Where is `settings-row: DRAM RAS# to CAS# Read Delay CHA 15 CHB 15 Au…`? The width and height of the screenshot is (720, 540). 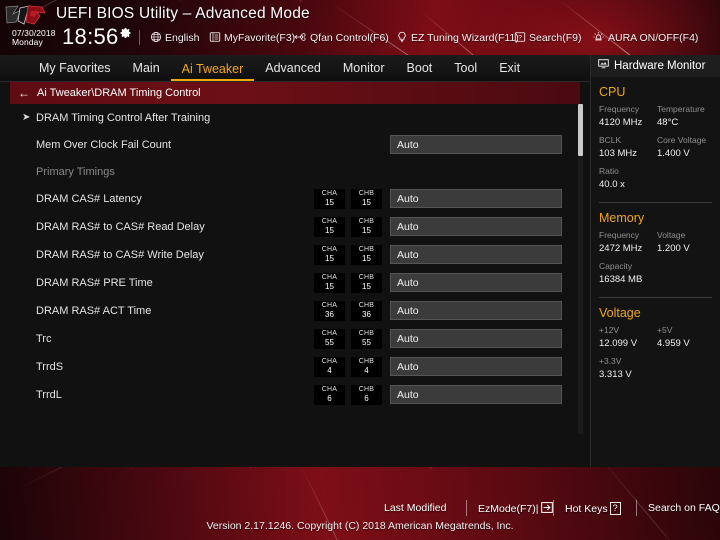 settings-row: DRAM RAS# to CAS# Read Delay CHA 15 CHB 15 Au… is located at coordinates (287, 227).